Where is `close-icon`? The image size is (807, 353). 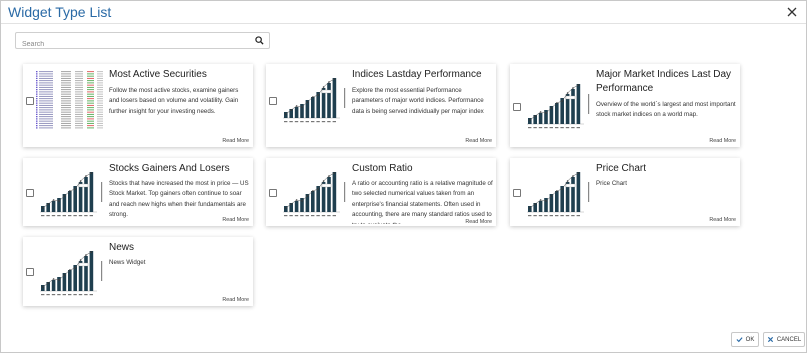 close-icon is located at coordinates (792, 12).